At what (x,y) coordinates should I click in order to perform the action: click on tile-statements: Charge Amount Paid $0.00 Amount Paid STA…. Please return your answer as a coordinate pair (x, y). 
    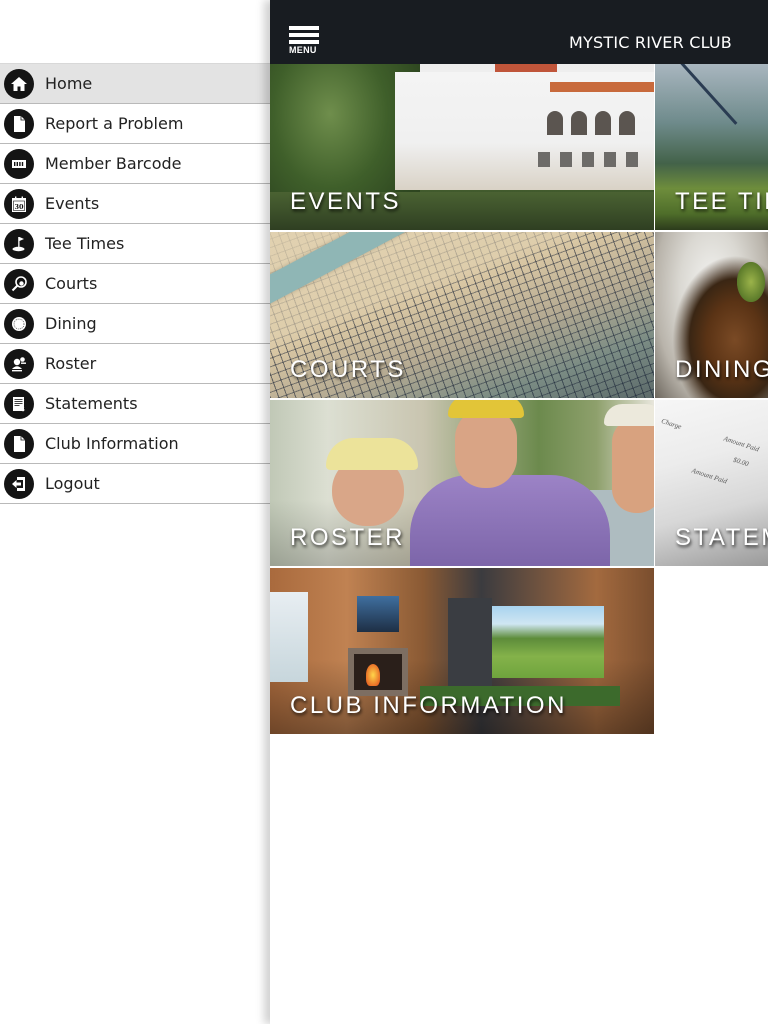
    Looking at the image, I should click on (711, 483).